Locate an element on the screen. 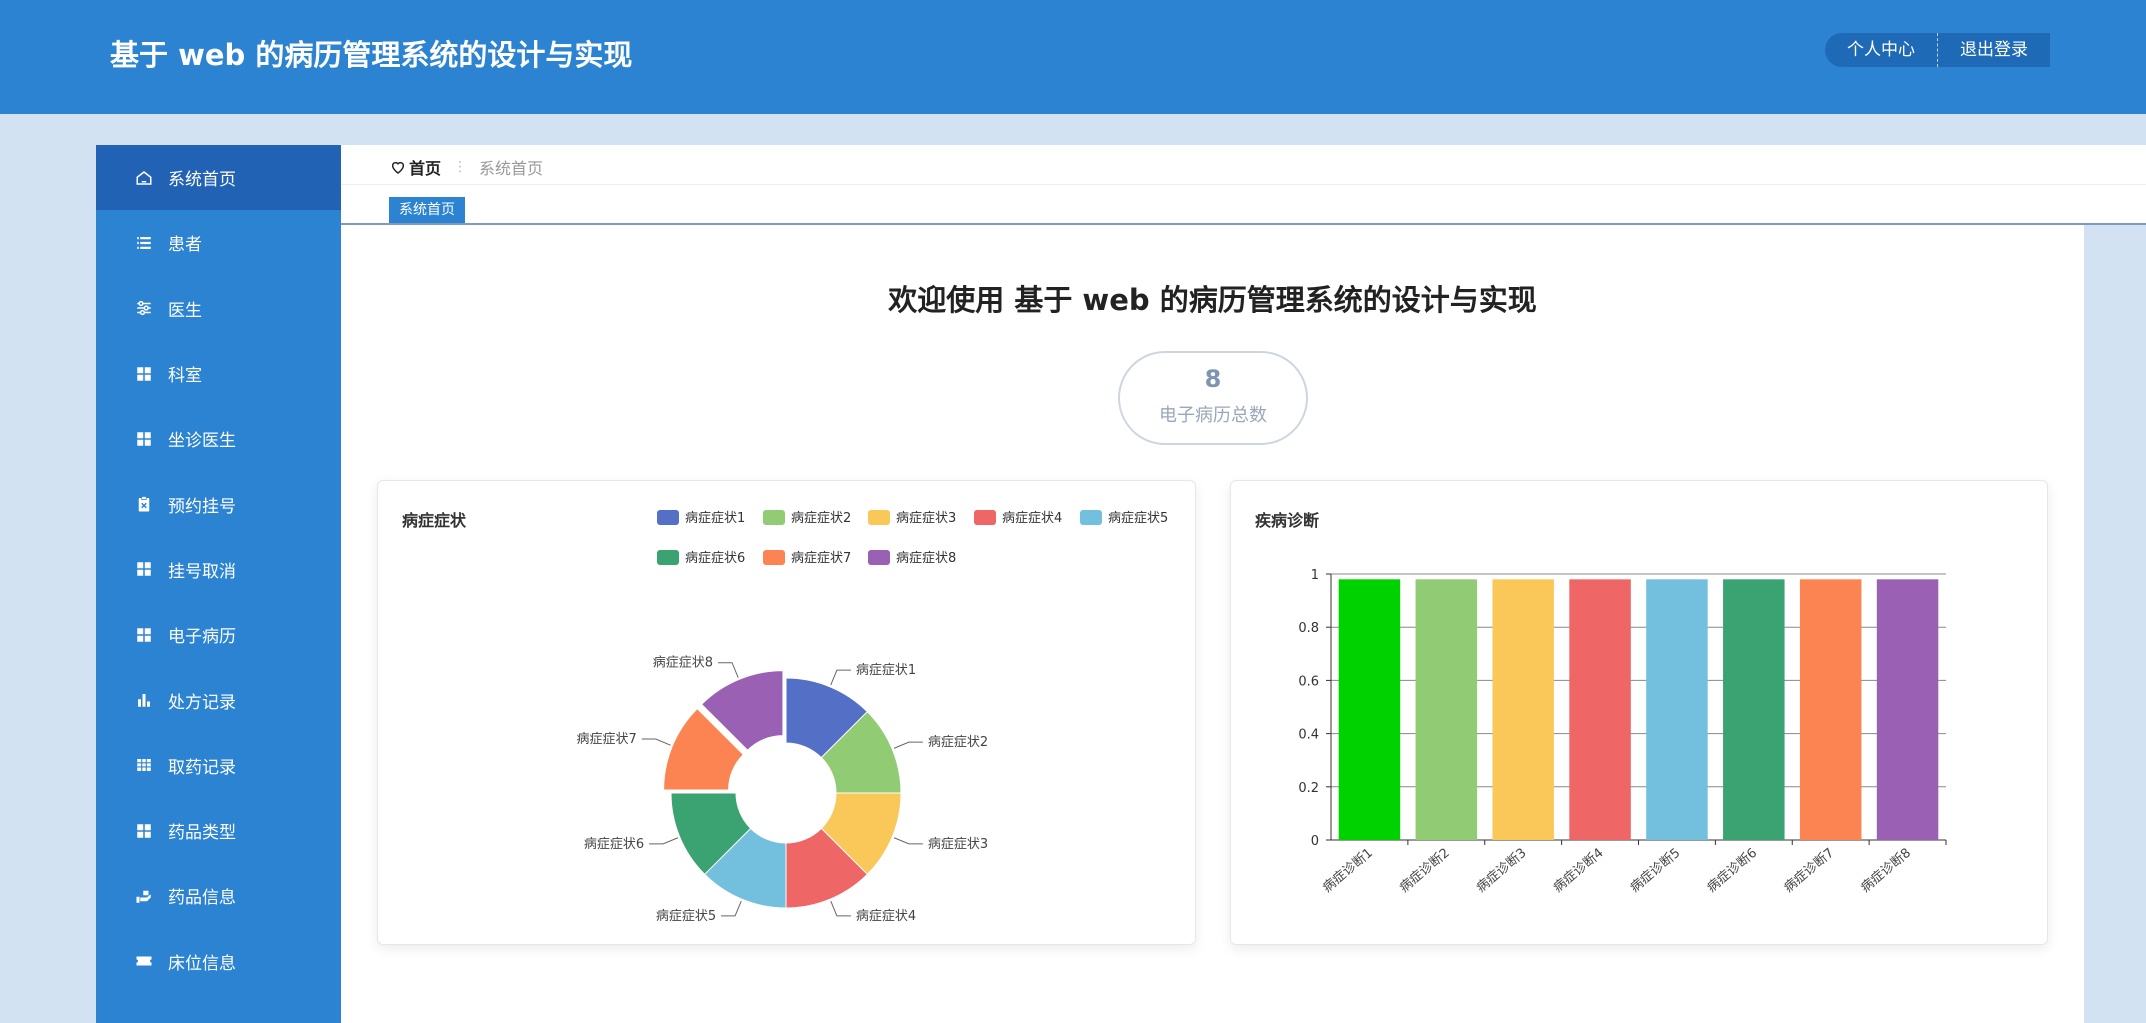 The width and height of the screenshot is (2146, 1023). sidebar-item-label: 电子病历 is located at coordinates (202, 637).